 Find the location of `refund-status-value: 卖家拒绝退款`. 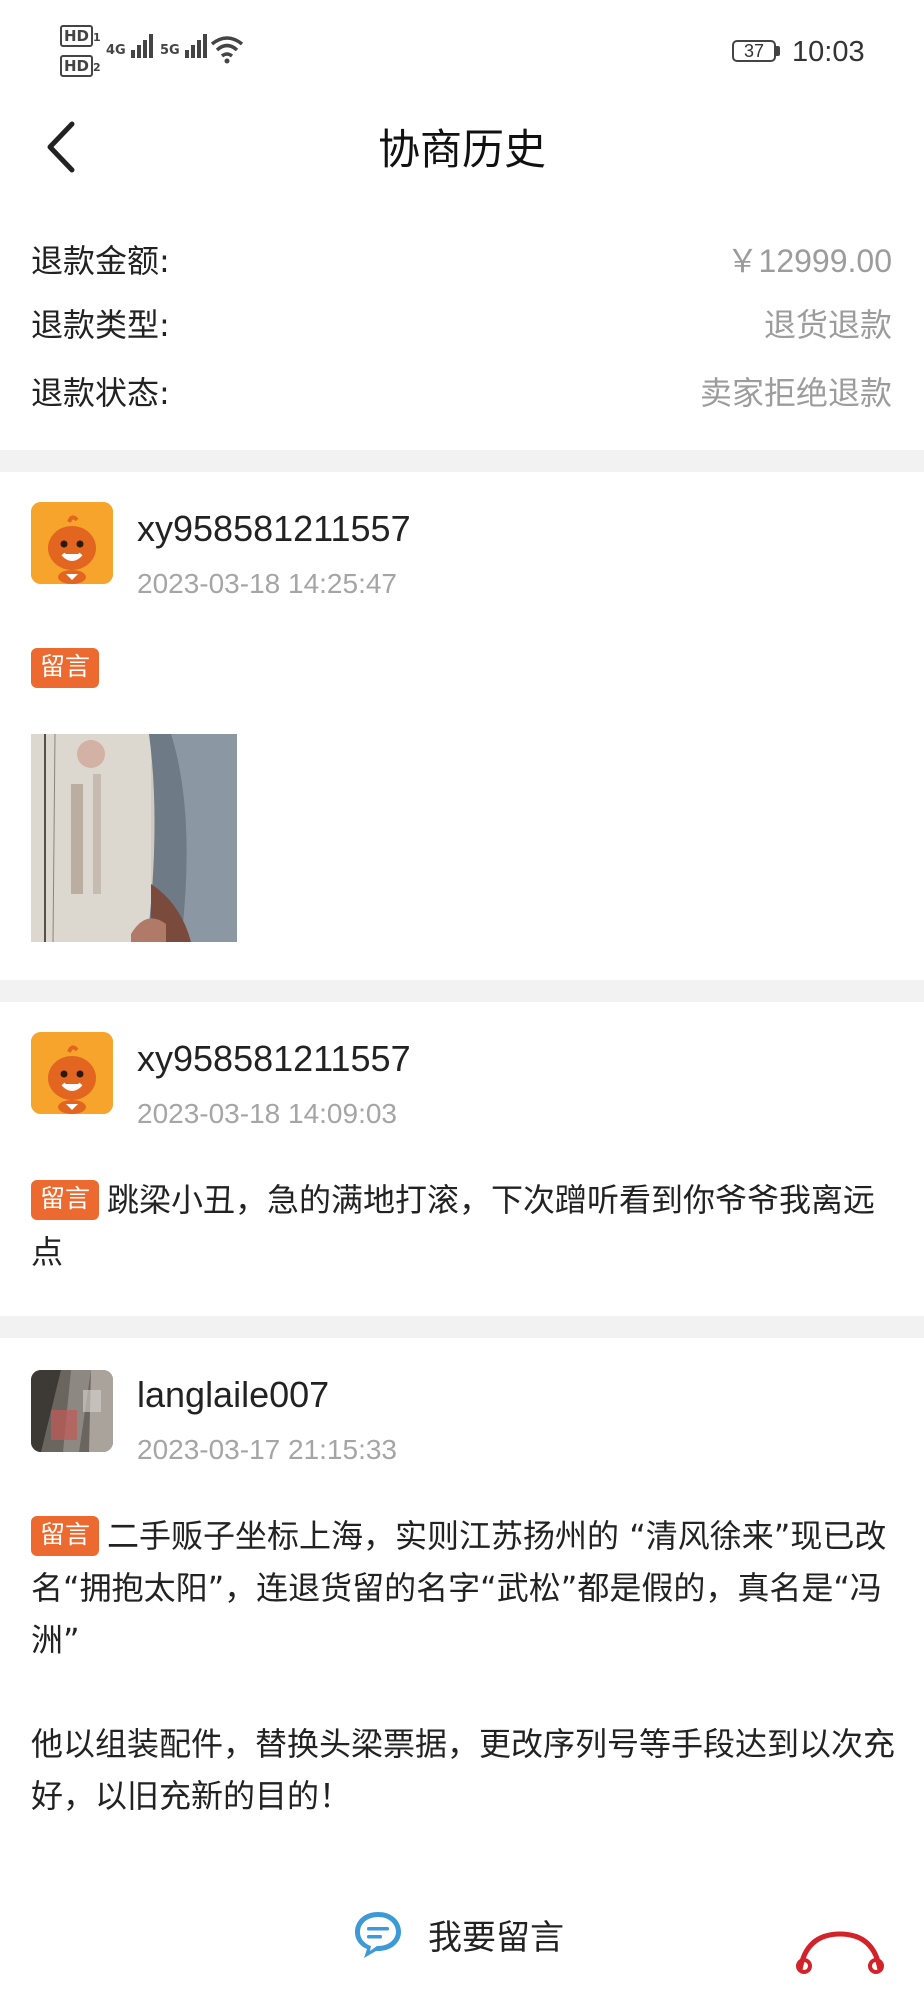

refund-status-value: 卖家拒绝退款 is located at coordinates (795, 393).